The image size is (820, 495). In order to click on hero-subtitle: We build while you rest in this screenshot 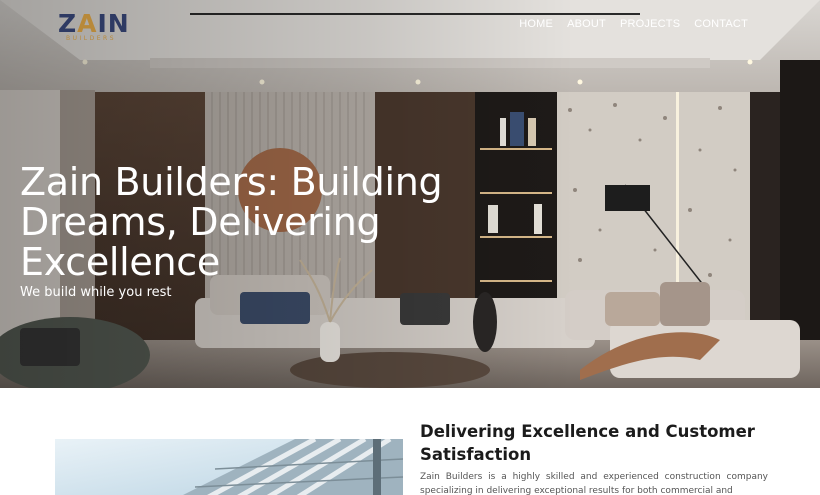, I will do `click(96, 292)`.